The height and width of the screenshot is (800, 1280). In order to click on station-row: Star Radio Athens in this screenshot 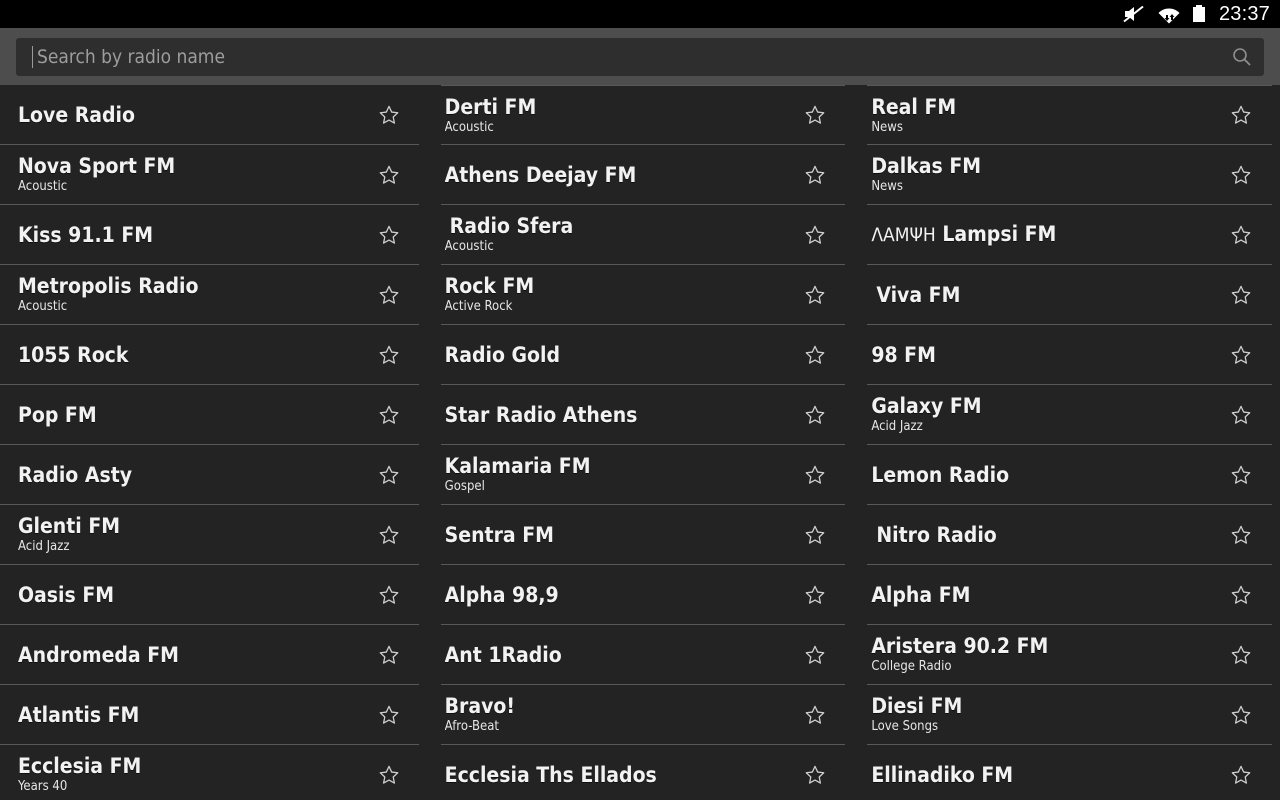, I will do `click(643, 415)`.